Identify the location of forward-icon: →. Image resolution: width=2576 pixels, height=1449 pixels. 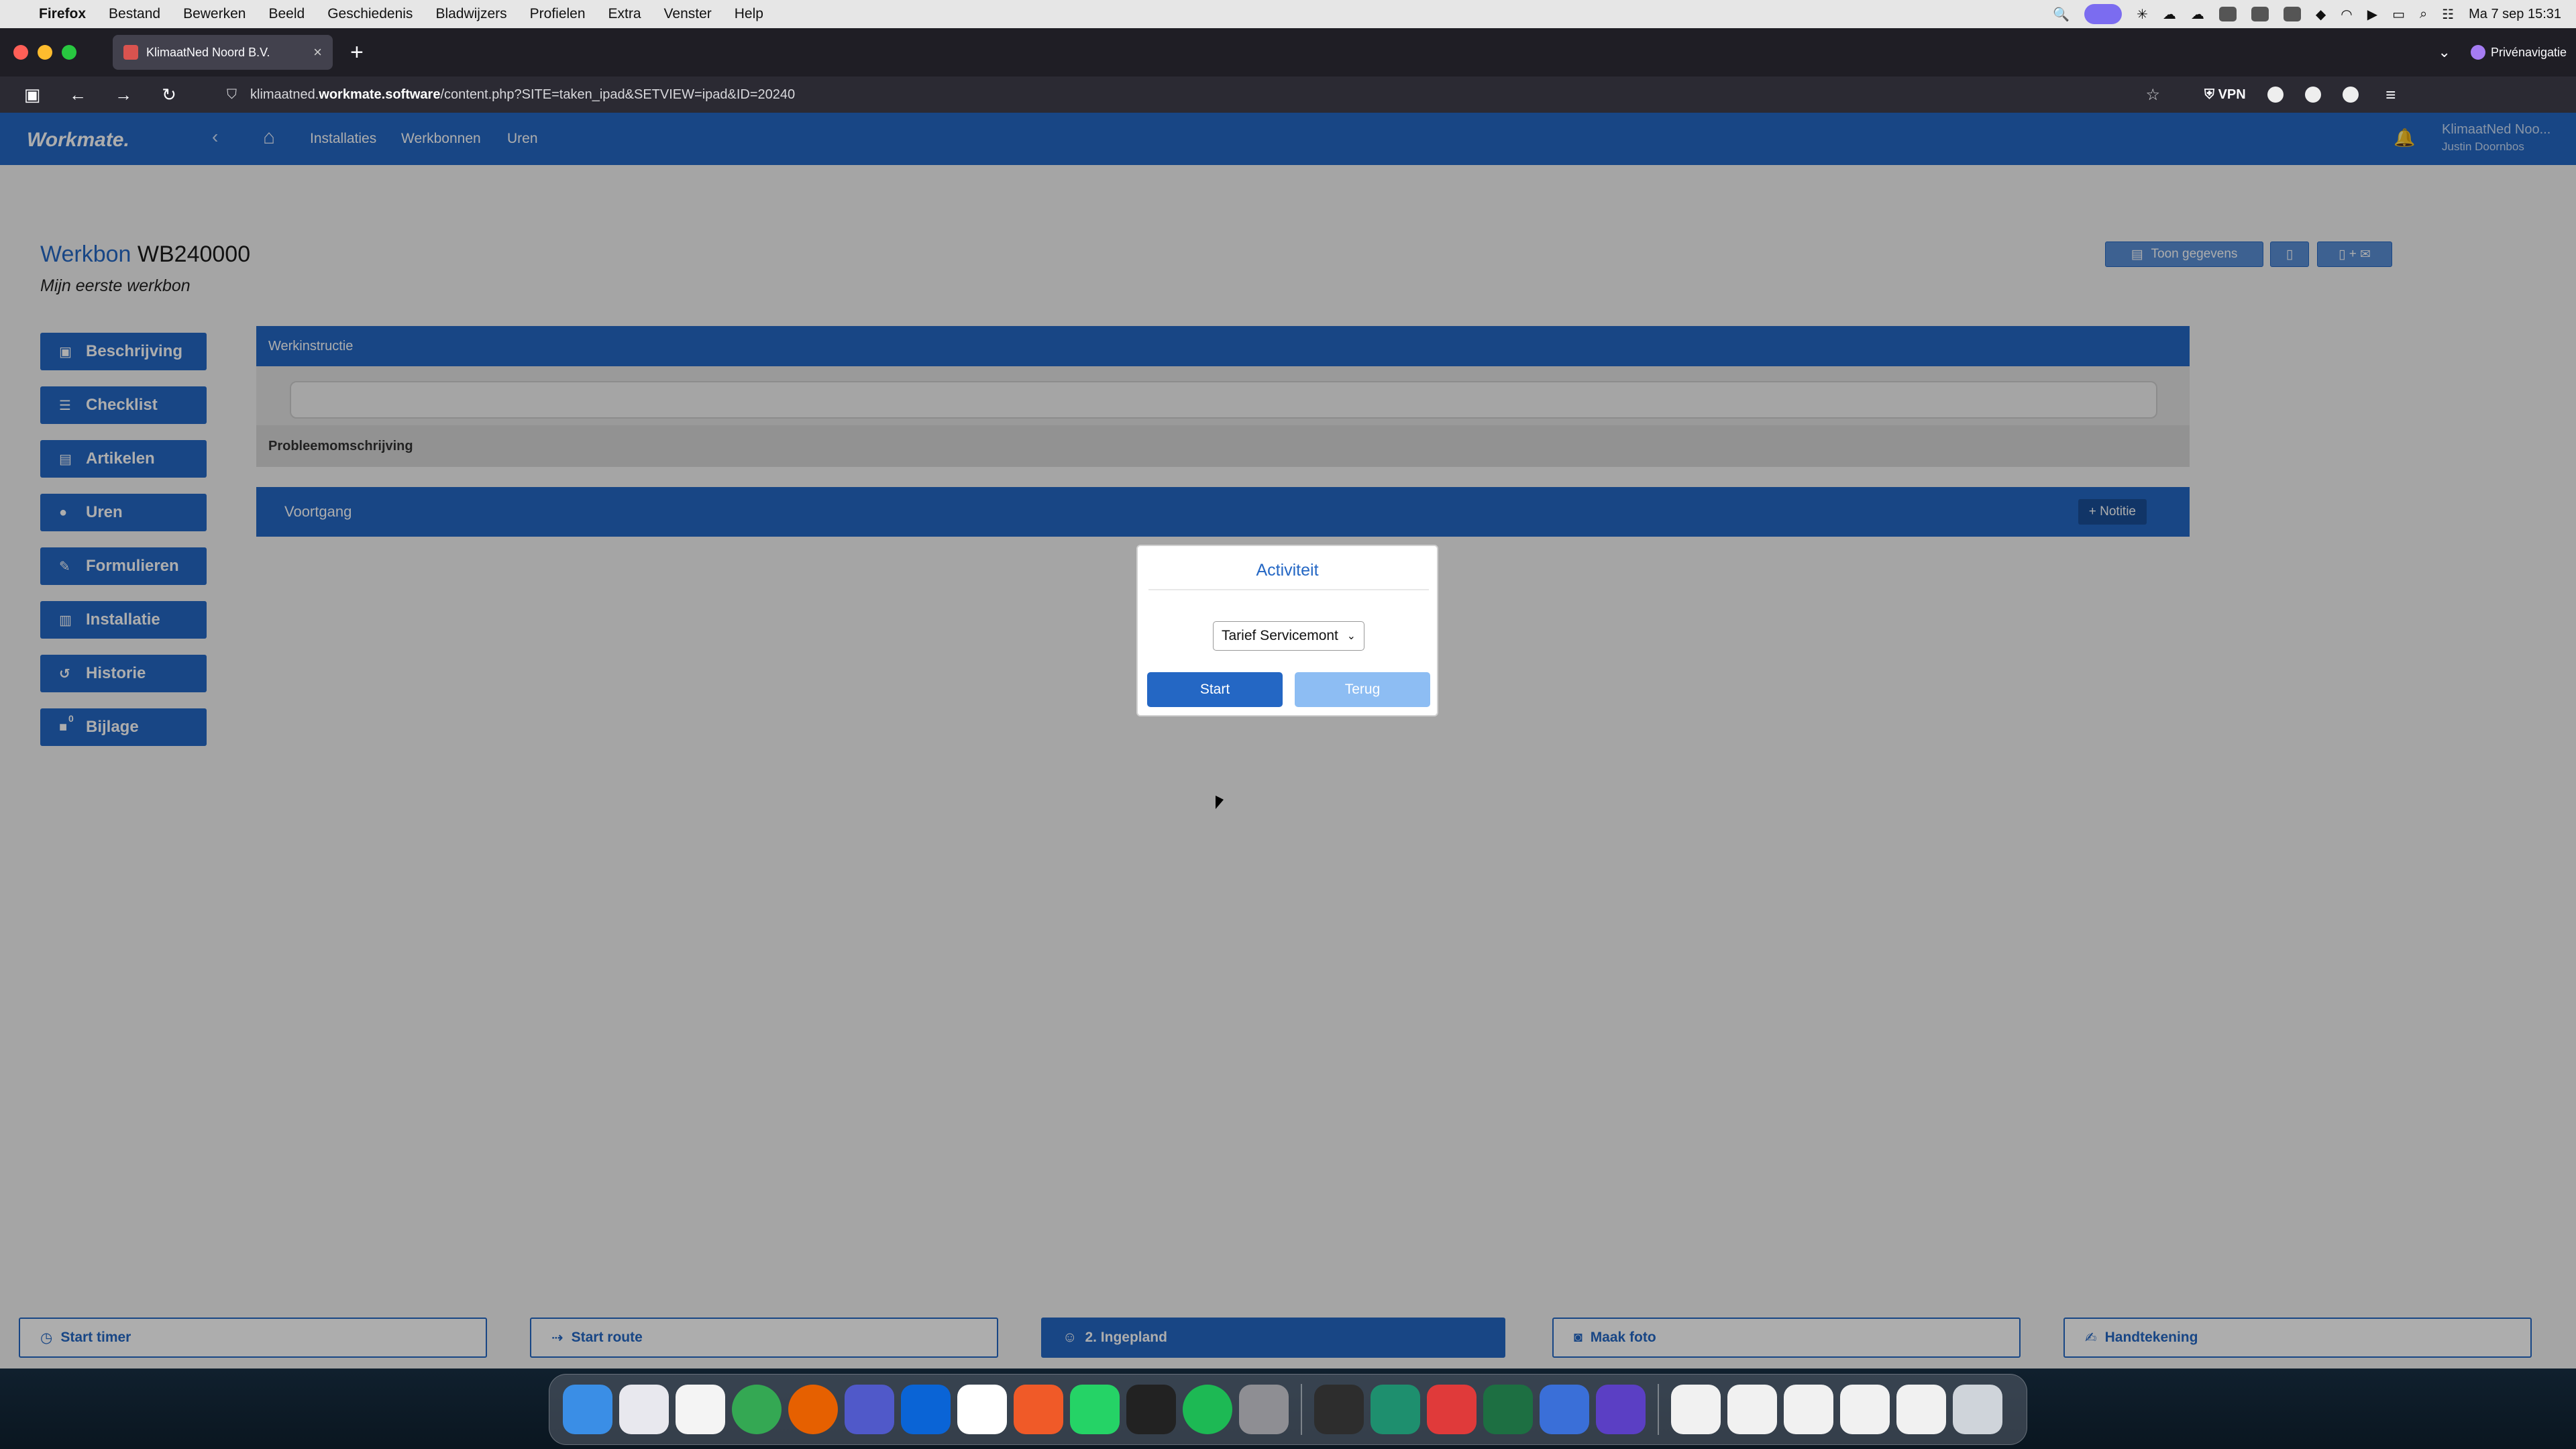
(123, 95).